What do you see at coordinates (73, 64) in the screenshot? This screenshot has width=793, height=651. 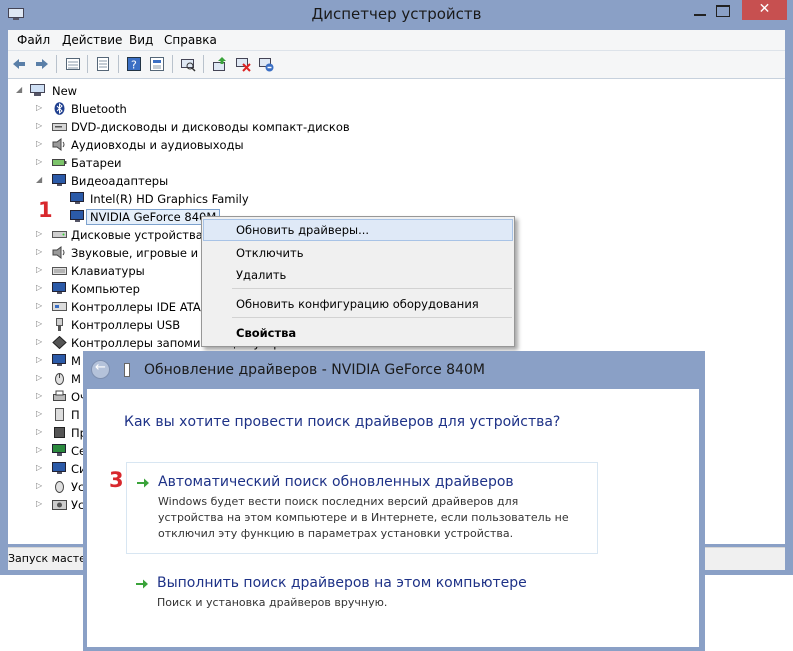 I see `properties-icon` at bounding box center [73, 64].